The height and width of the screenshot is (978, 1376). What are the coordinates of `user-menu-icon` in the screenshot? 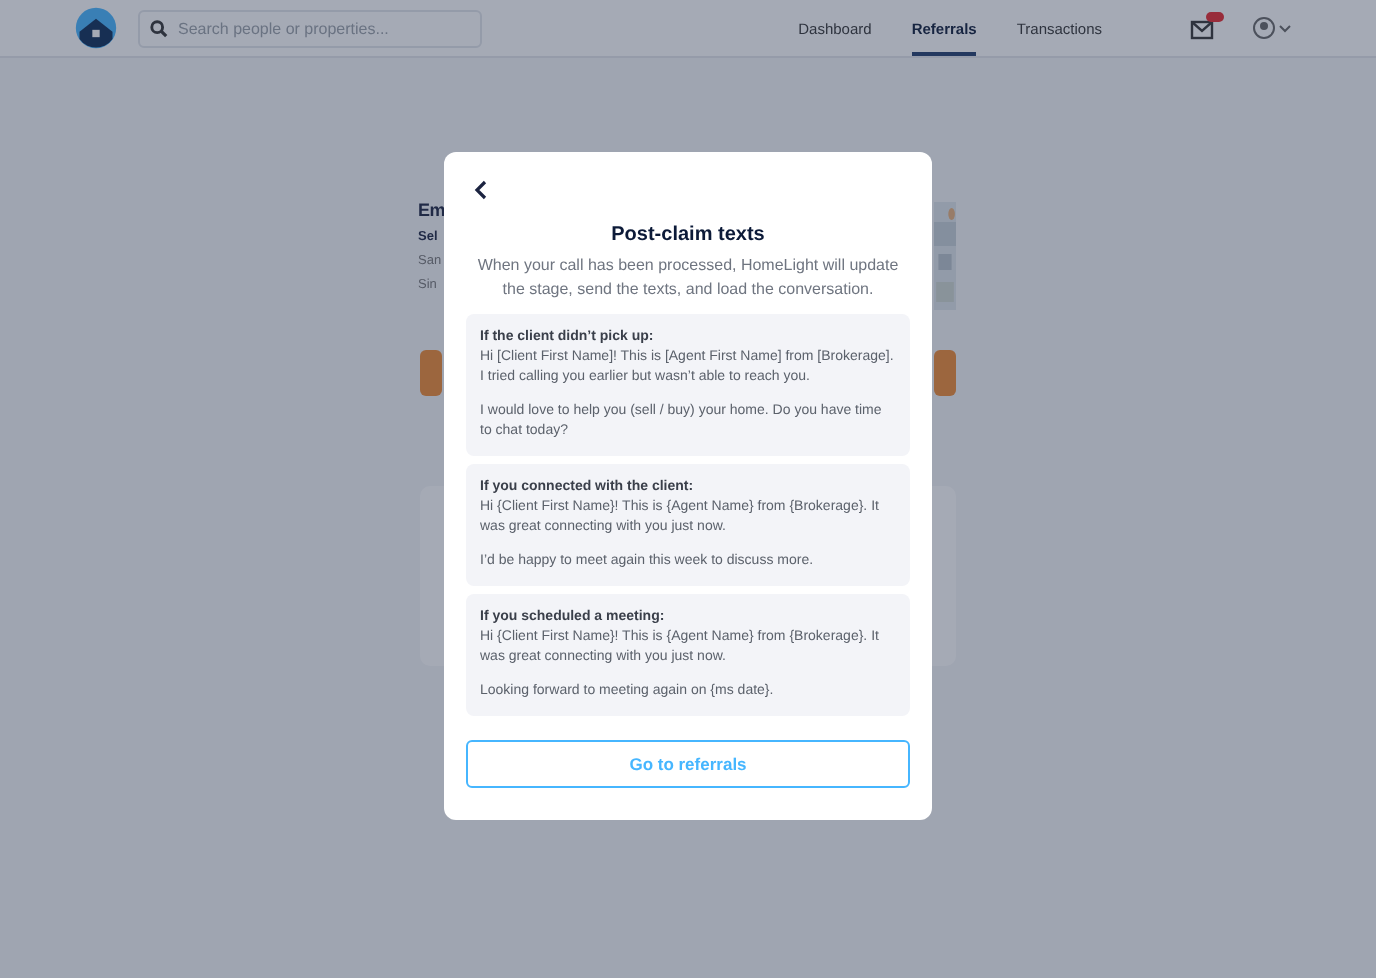 It's located at (1274, 28).